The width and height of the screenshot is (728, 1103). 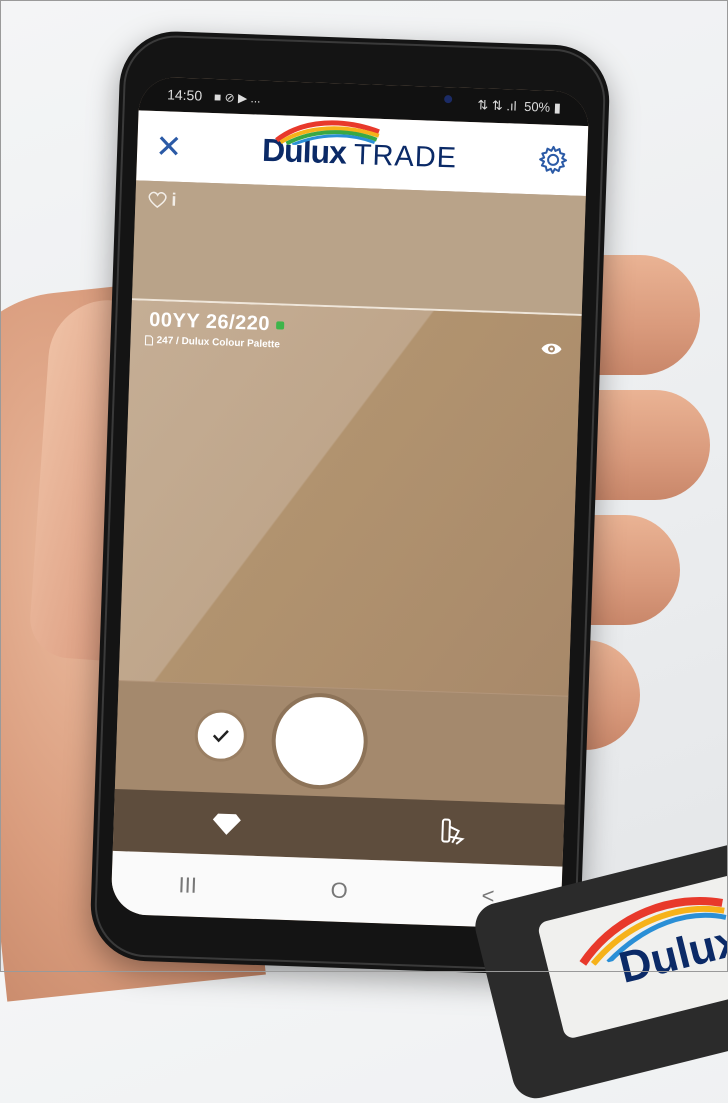 I want to click on diamond-icon, so click(x=226, y=823).